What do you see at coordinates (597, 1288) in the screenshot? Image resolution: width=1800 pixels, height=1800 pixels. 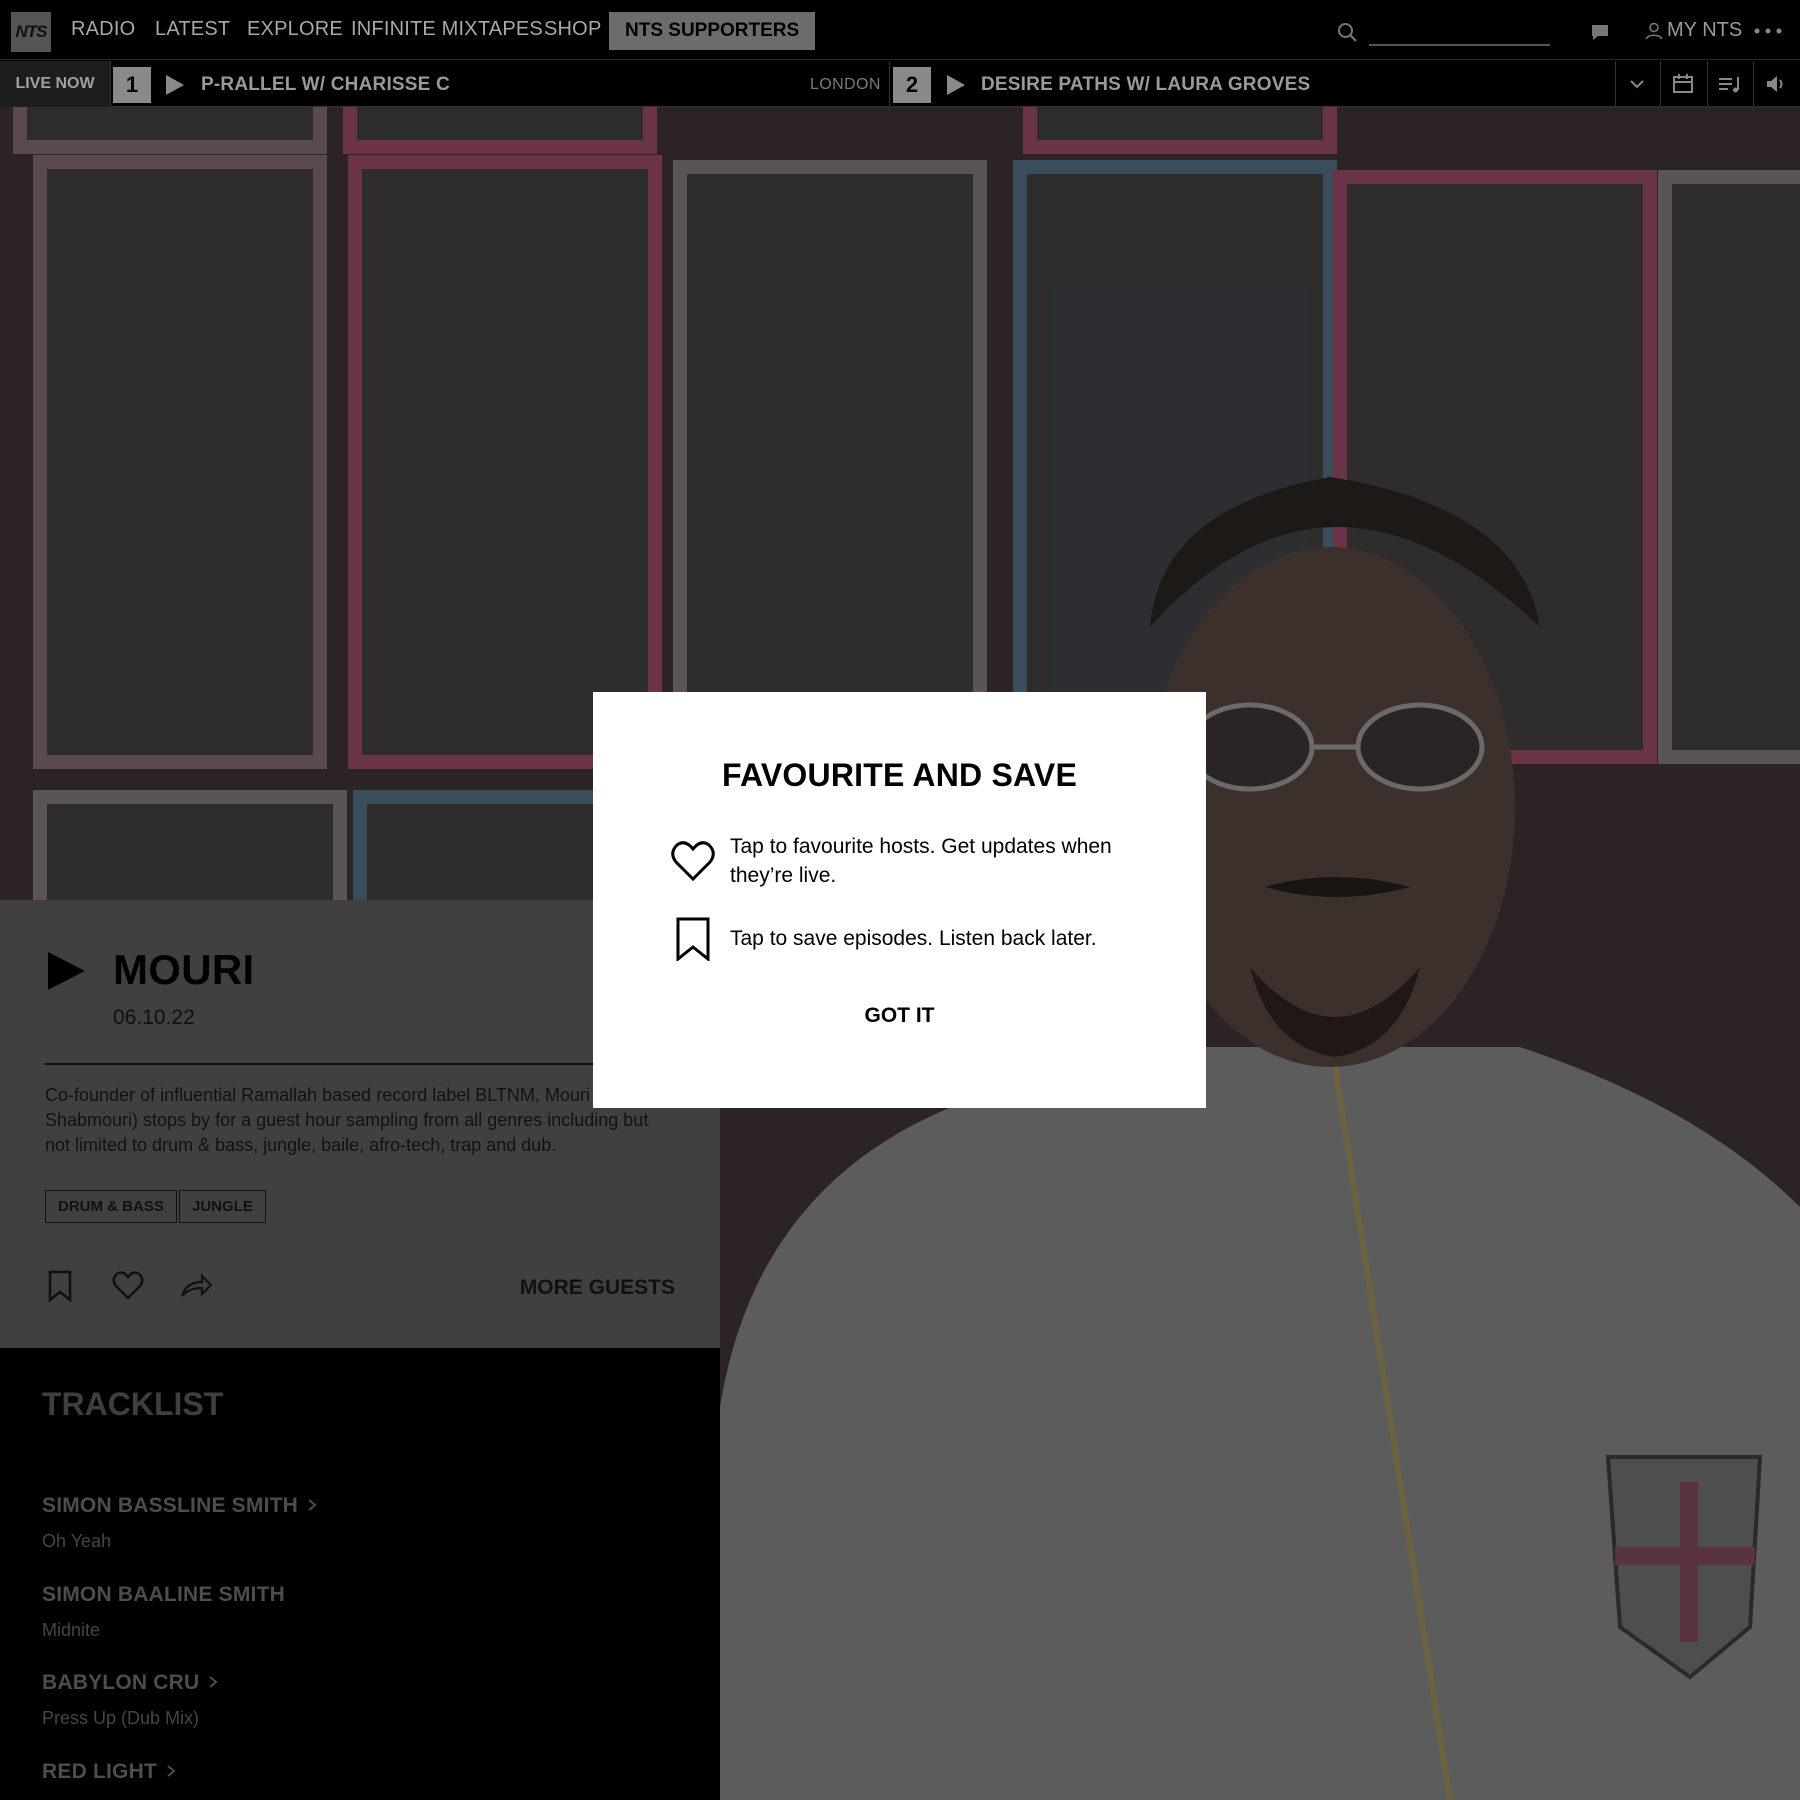 I see `more-guests-button: MORE GUESTS` at bounding box center [597, 1288].